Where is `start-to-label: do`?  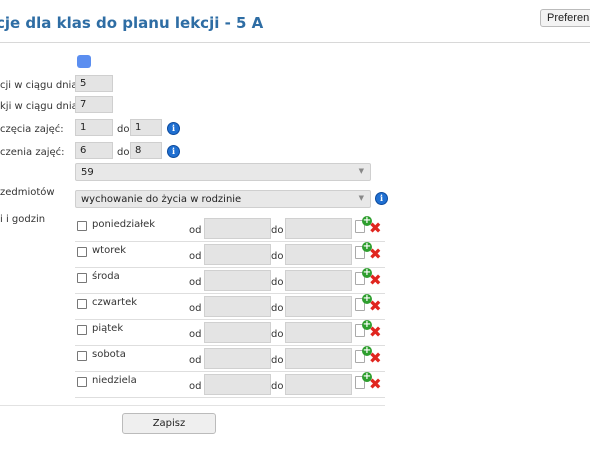
start-to-label: do is located at coordinates (123, 129).